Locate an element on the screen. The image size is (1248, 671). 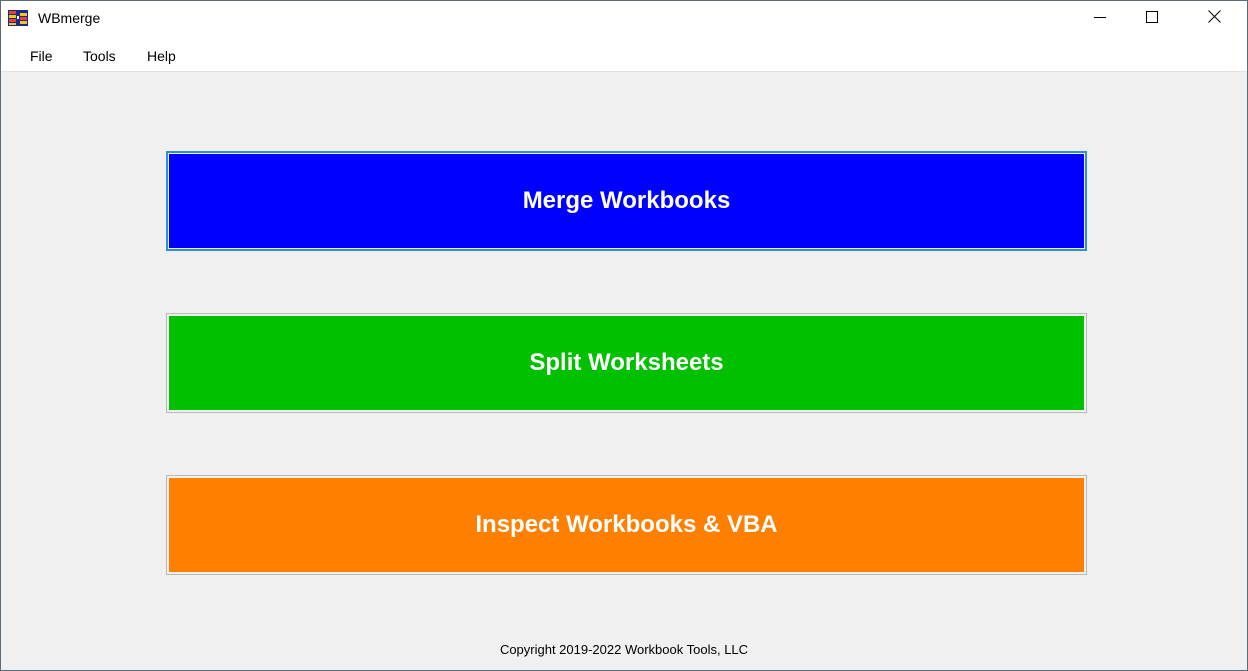
menu-help: Help is located at coordinates (161, 56).